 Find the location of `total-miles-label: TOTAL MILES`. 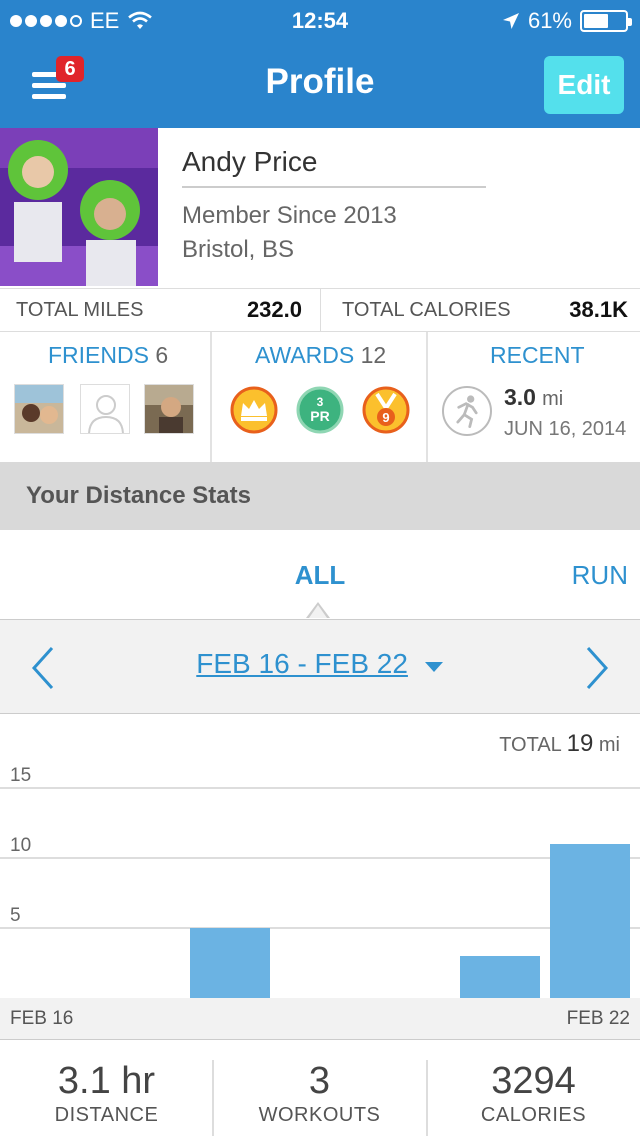

total-miles-label: TOTAL MILES is located at coordinates (80, 310).